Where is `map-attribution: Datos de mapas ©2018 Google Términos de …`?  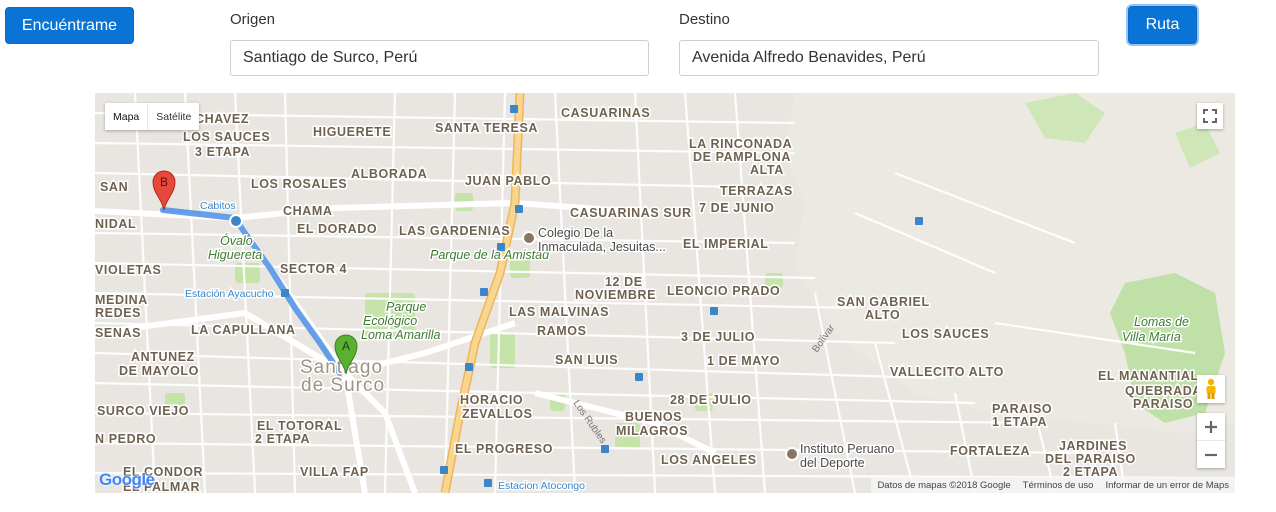
map-attribution: Datos de mapas ©2018 Google Términos de … is located at coordinates (1053, 485).